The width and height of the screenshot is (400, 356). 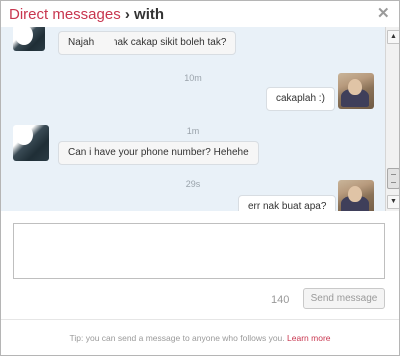 I want to click on message-text: err nak buat apa?, so click(x=287, y=206).